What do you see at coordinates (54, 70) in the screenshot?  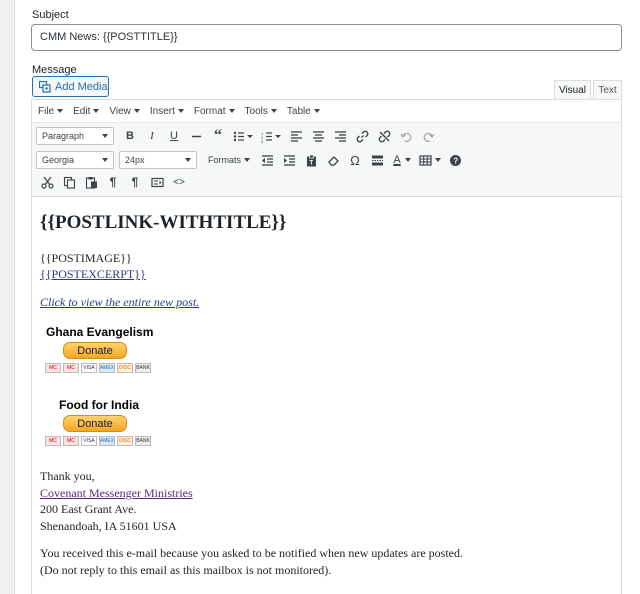 I see `message-label: Message` at bounding box center [54, 70].